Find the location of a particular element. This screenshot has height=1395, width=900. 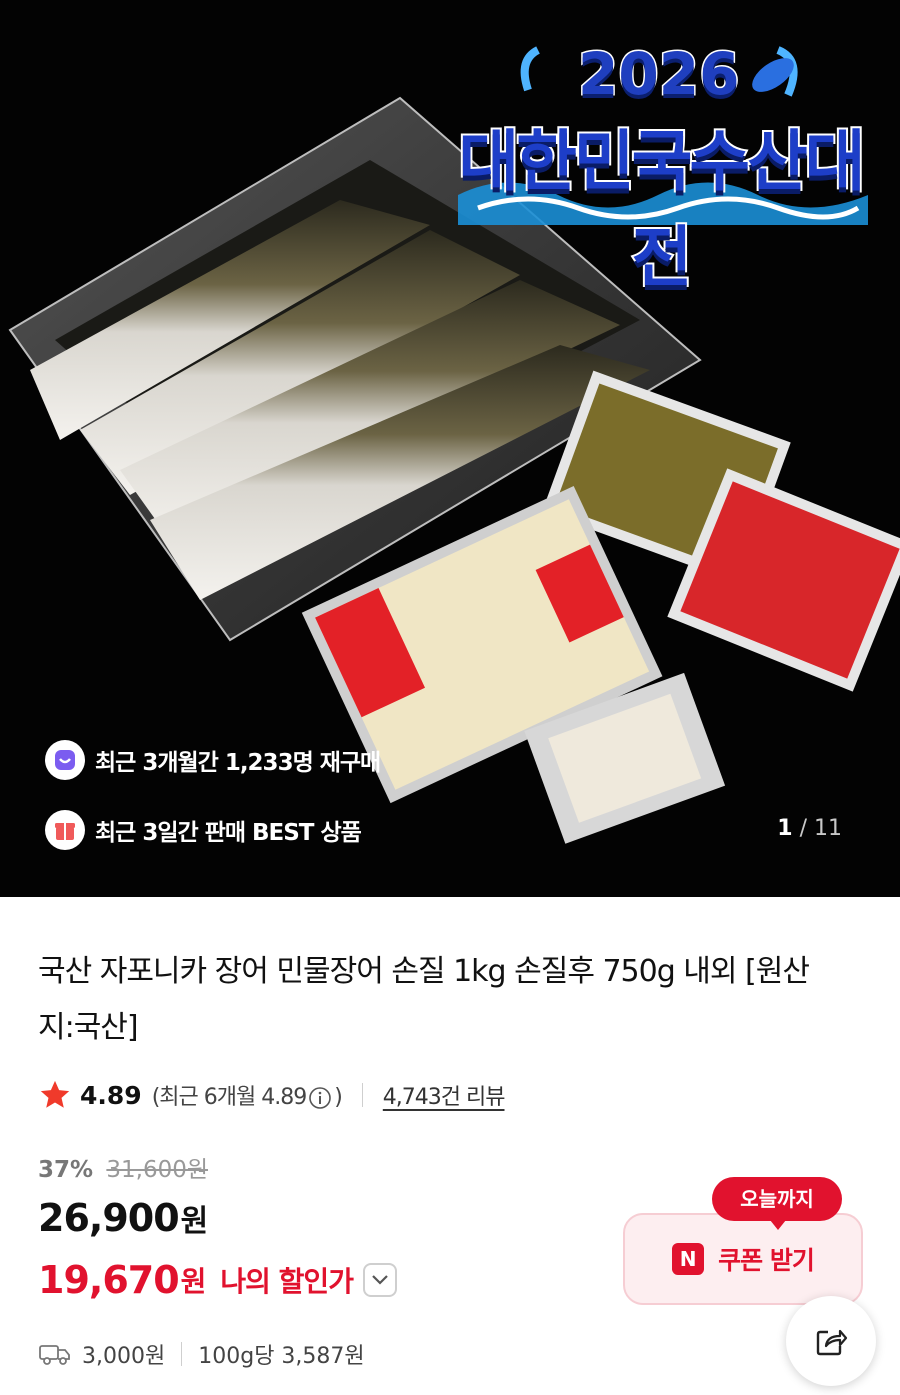

shipping-row: 3,000원 100g당 3,587원 is located at coordinates (201, 1354).